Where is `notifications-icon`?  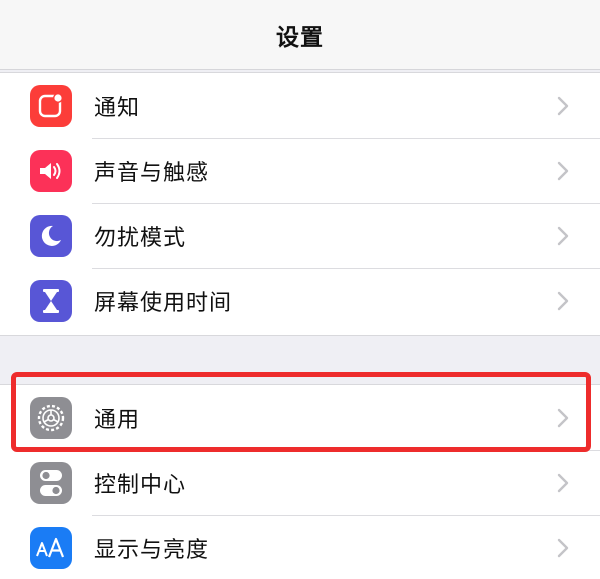
notifications-icon is located at coordinates (51, 105).